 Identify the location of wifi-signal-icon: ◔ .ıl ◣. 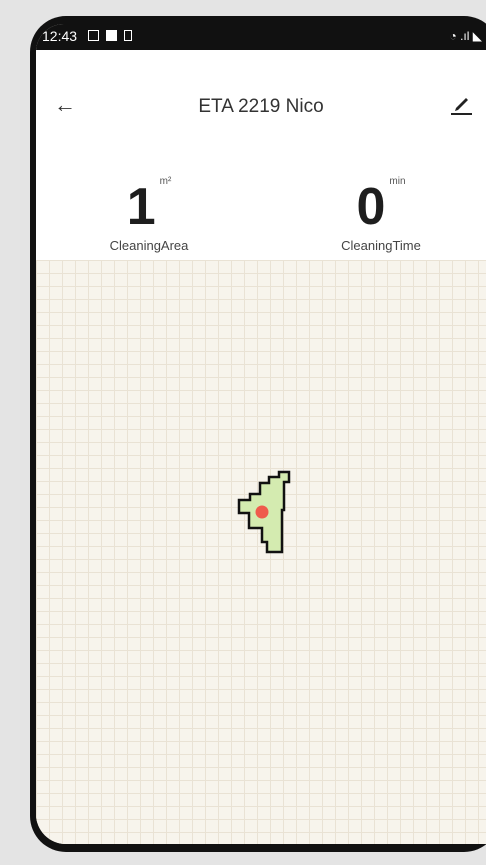
(465, 36).